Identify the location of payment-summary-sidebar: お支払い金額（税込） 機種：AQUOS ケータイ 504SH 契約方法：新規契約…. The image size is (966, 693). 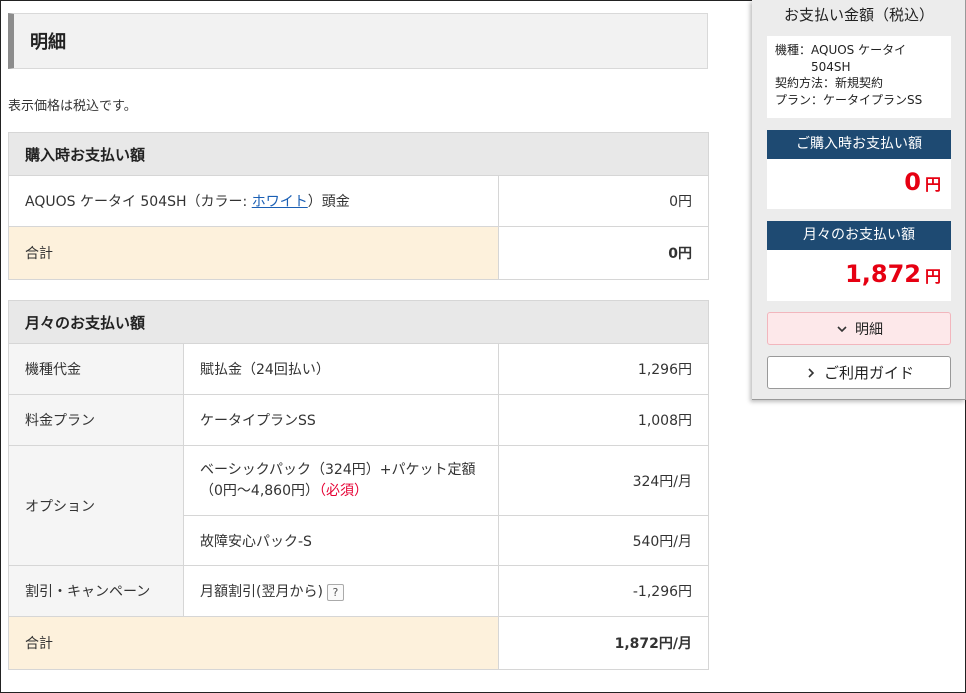
(859, 200).